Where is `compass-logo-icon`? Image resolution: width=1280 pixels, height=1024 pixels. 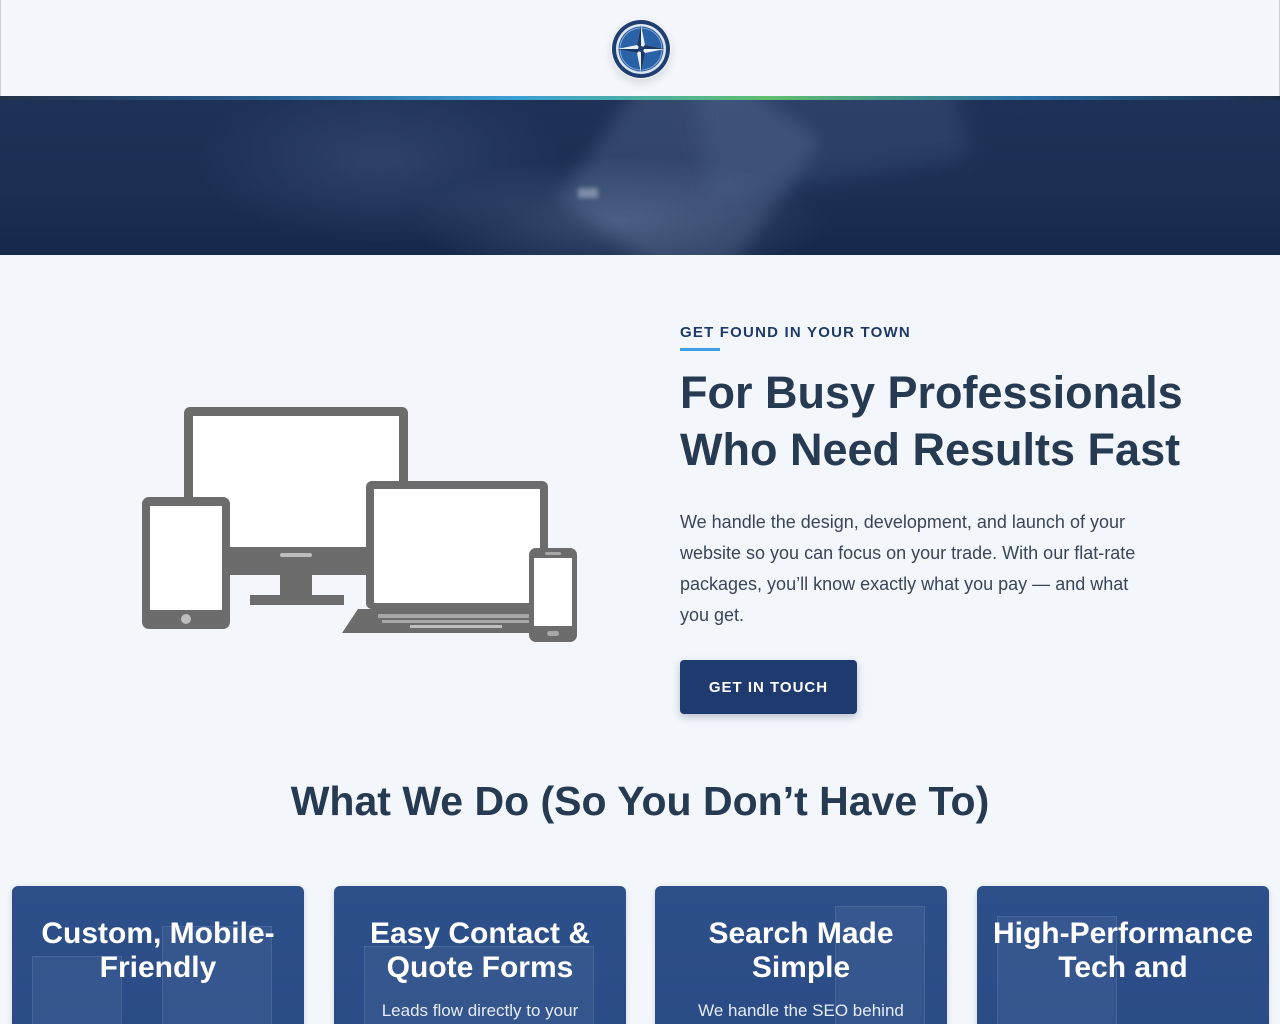 compass-logo-icon is located at coordinates (641, 49).